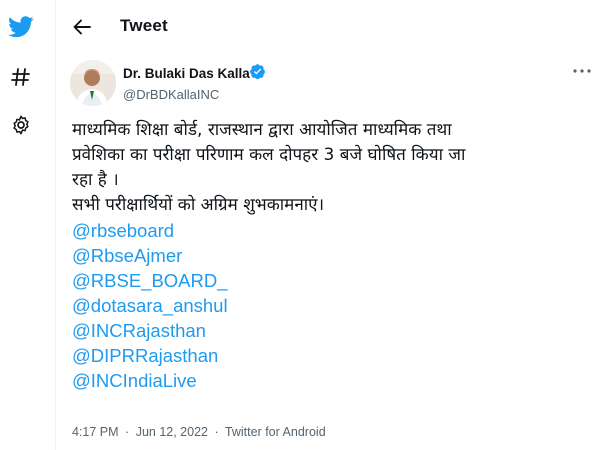  Describe the element at coordinates (582, 71) in the screenshot. I see `more-options-icon` at that location.